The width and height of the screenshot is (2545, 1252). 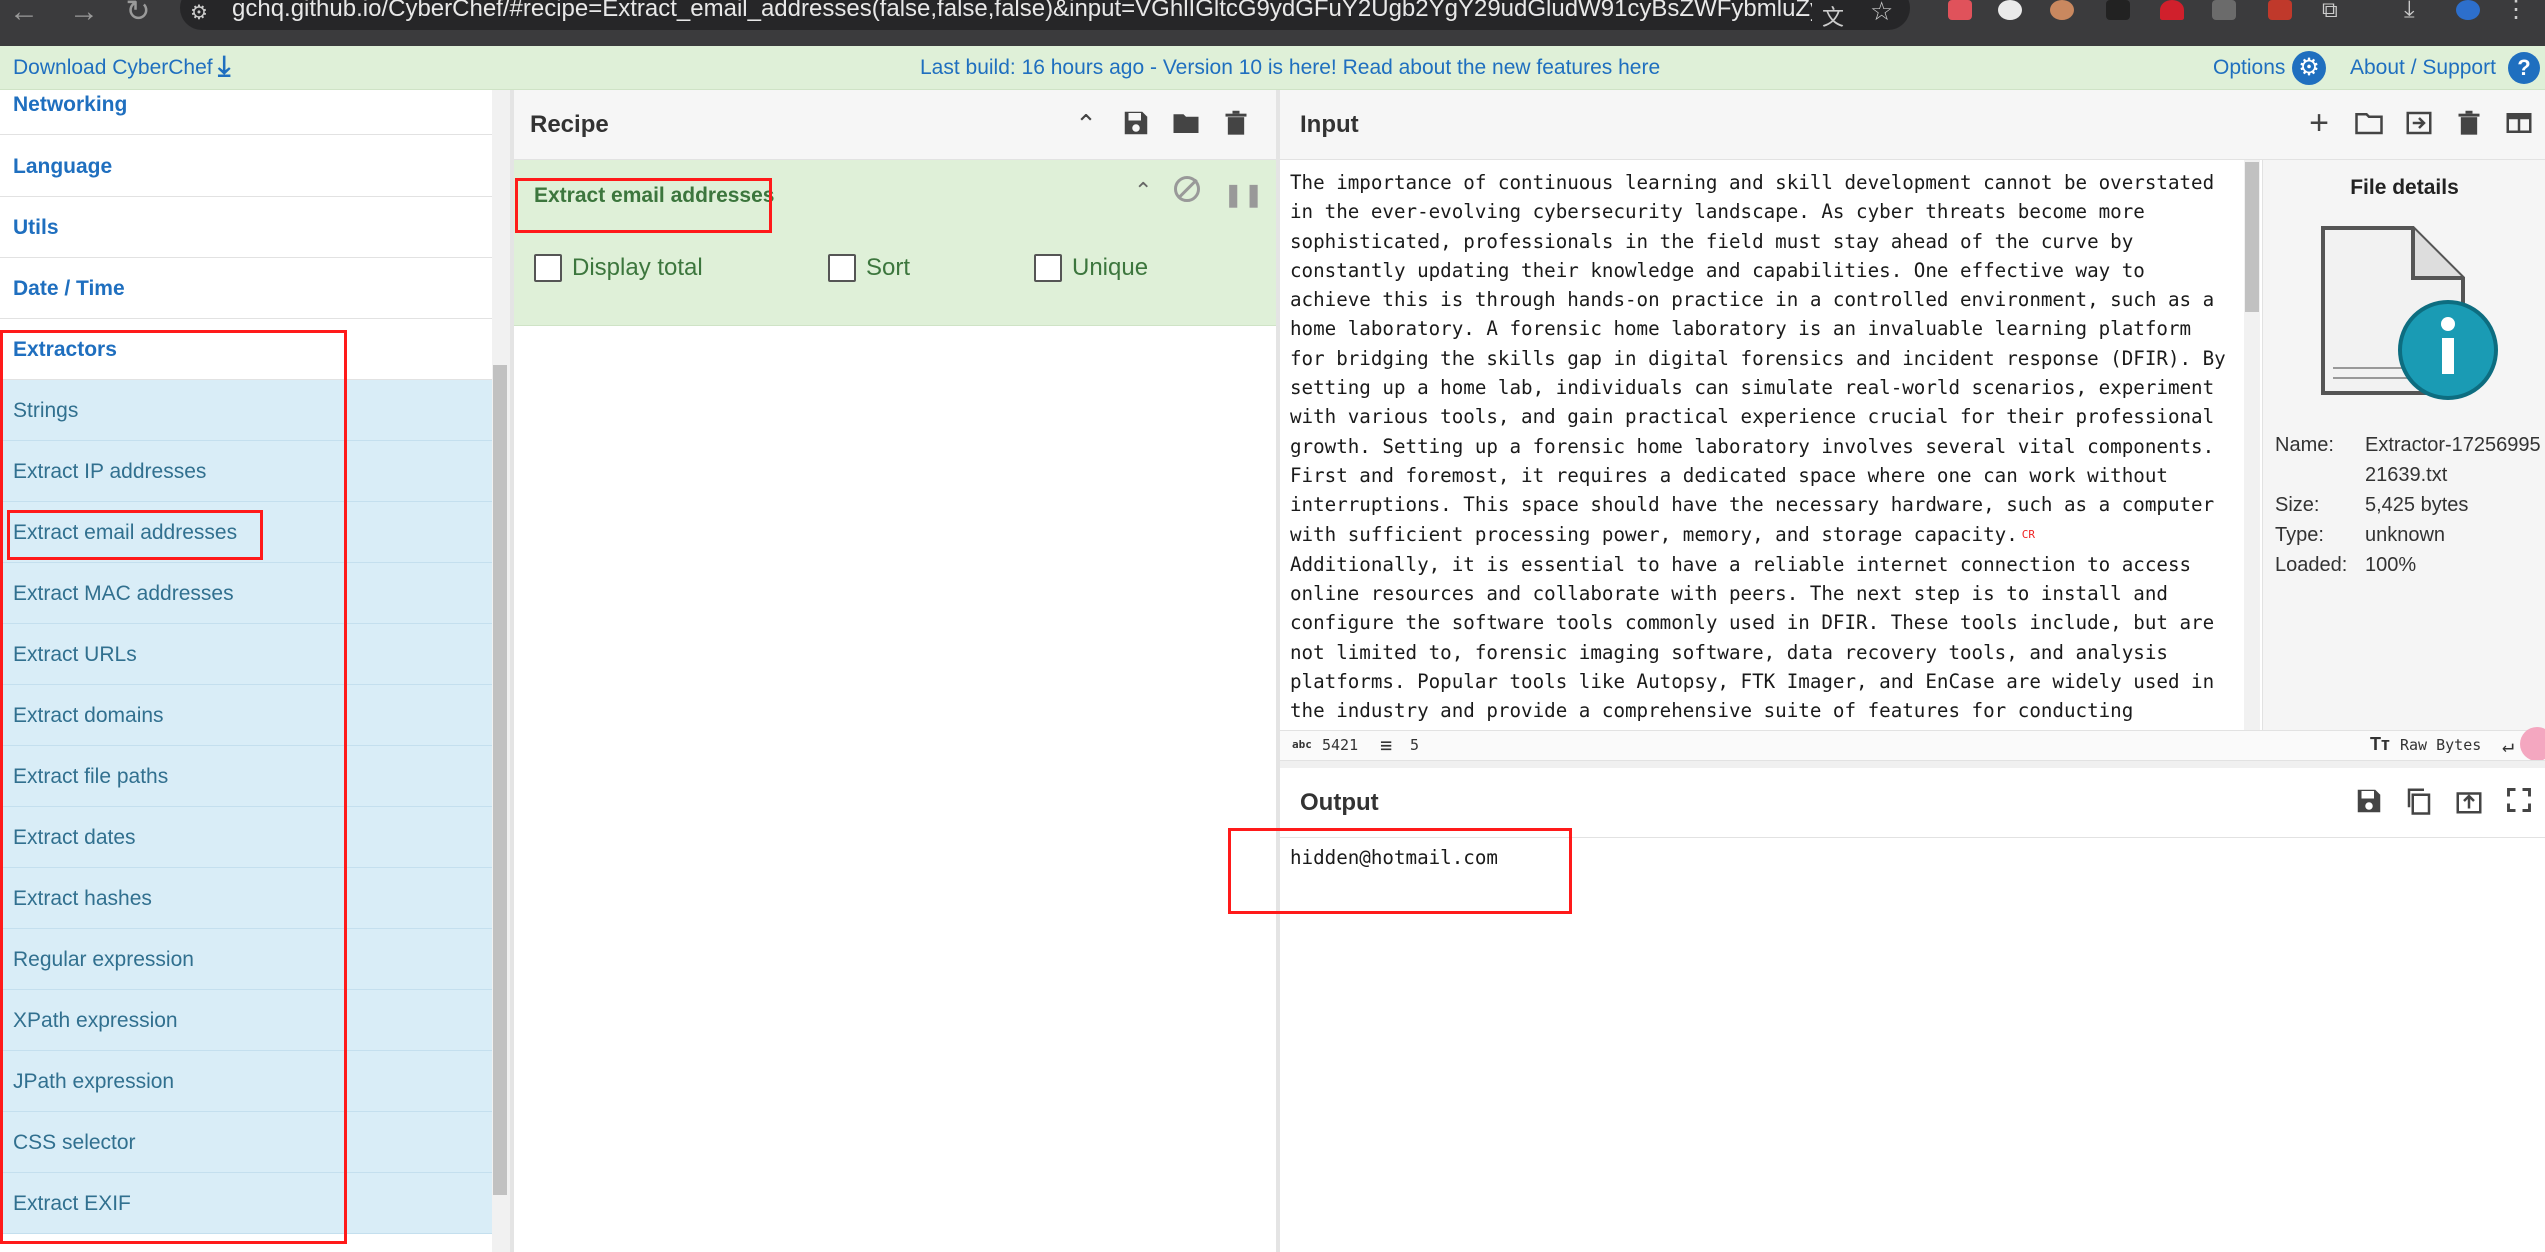 What do you see at coordinates (24, 14) in the screenshot?
I see `back-icon: ←` at bounding box center [24, 14].